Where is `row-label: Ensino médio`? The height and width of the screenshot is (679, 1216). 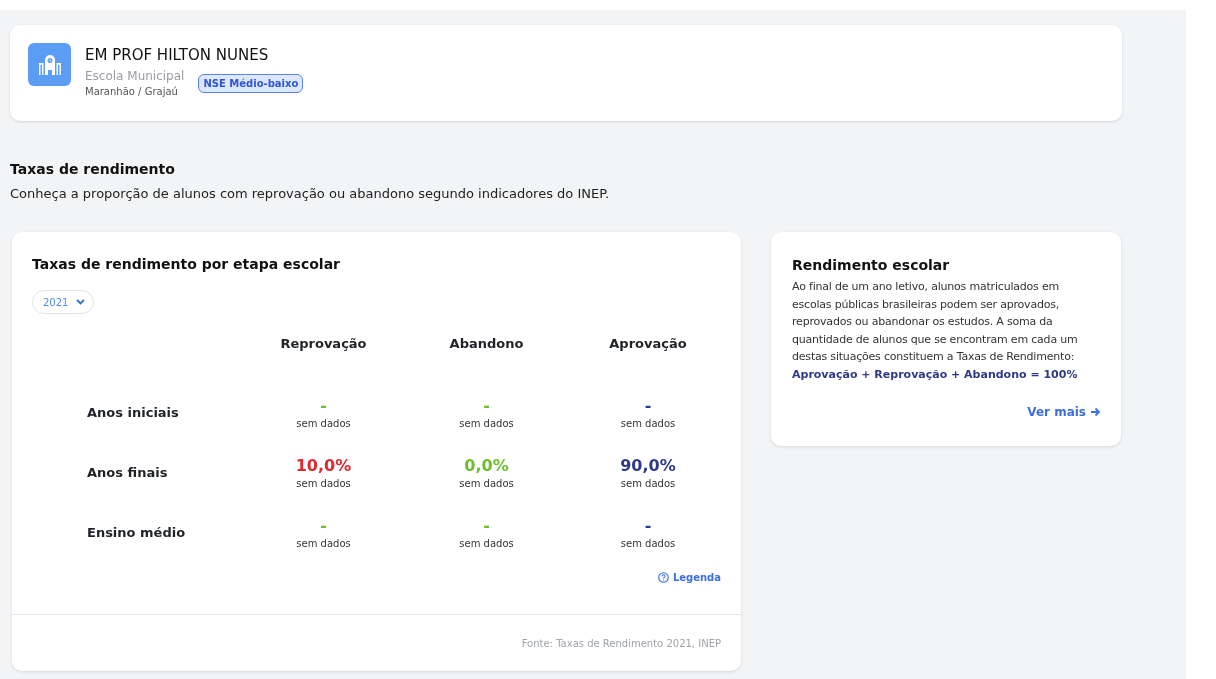
row-label: Ensino médio is located at coordinates (136, 532).